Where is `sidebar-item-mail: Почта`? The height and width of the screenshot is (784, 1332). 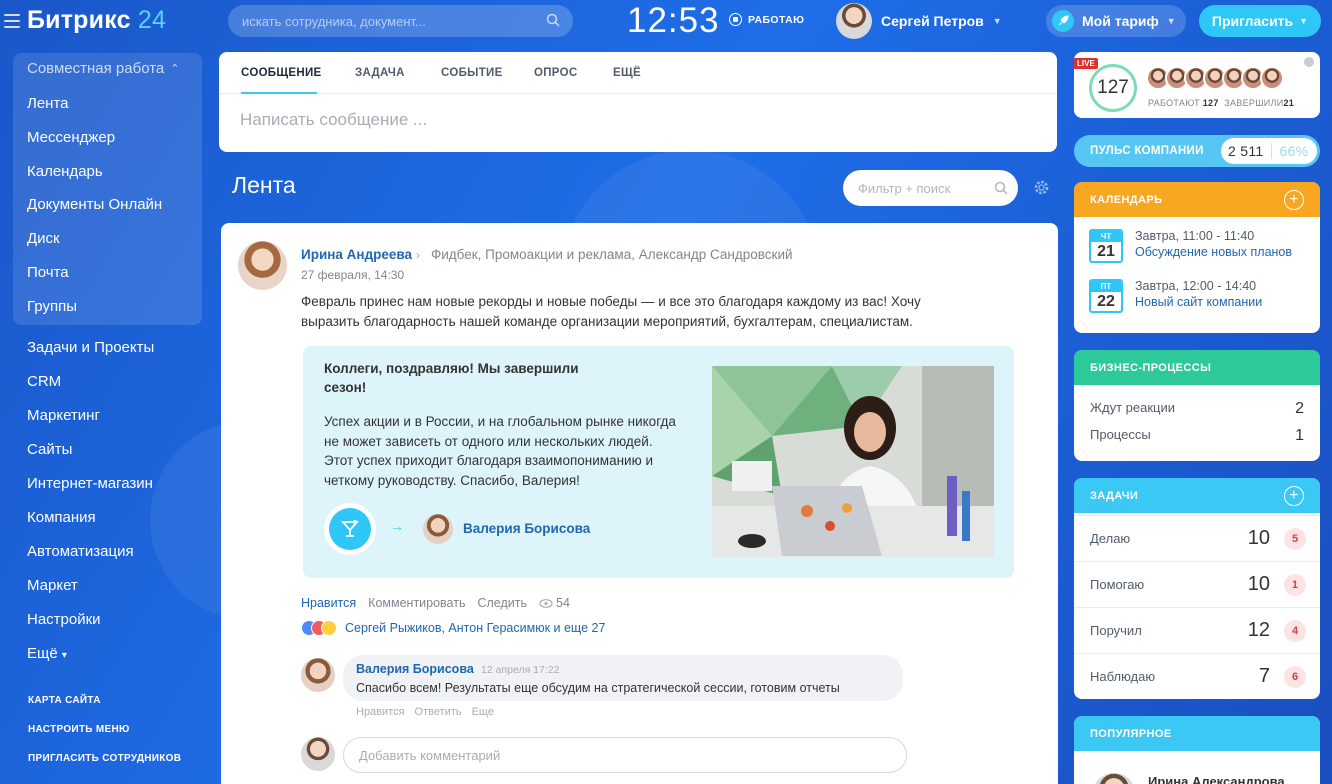
sidebar-item-mail: Почта is located at coordinates (48, 272).